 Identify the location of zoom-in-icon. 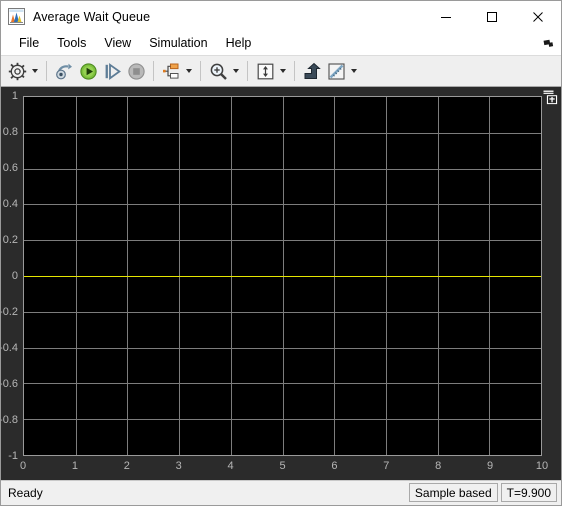
(218, 71).